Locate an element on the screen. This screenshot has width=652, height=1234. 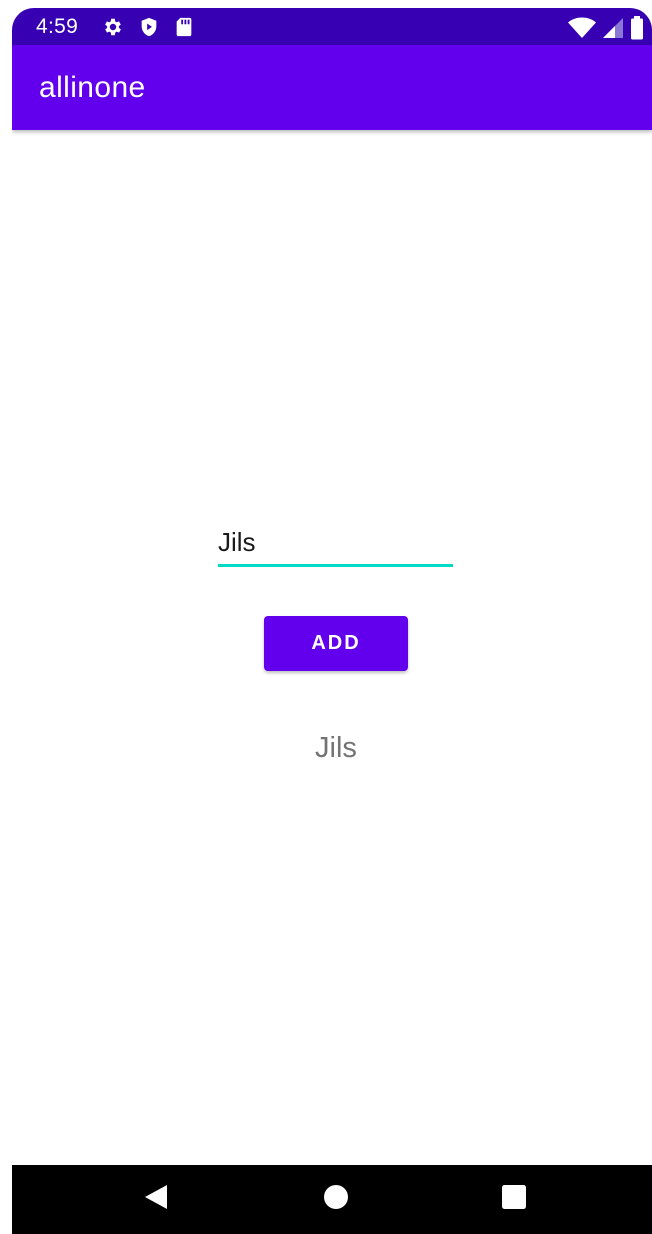
home-button is located at coordinates (336, 1199).